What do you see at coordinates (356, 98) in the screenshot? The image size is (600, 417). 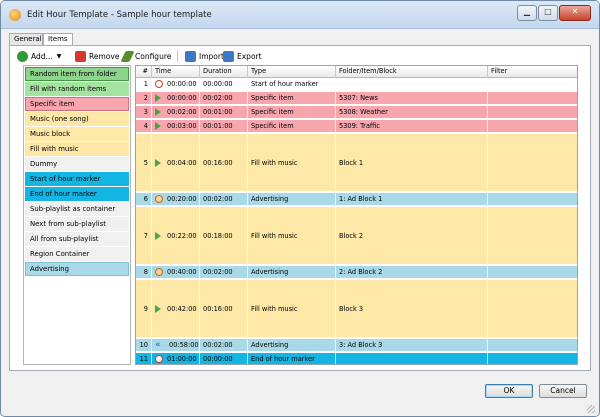 I see `table-row: 2 00:00:00 00:02:00 Specific item 5307: News` at bounding box center [356, 98].